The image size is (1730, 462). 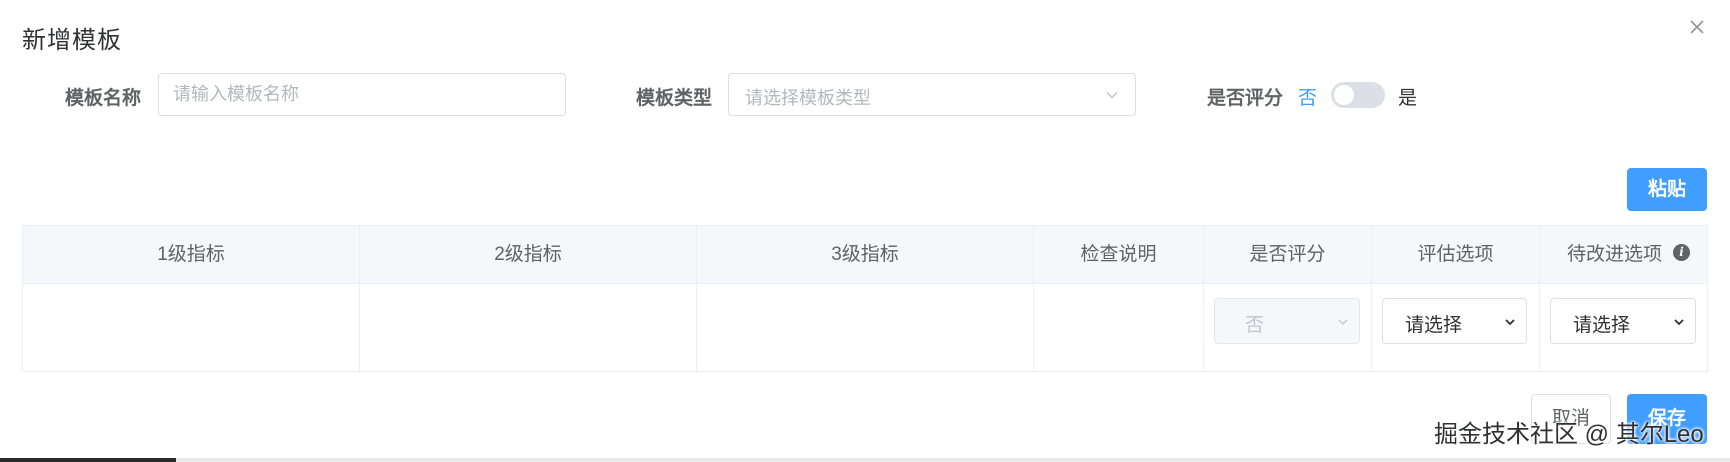 What do you see at coordinates (1434, 325) in the screenshot?
I see `eval-option-value: 请选择` at bounding box center [1434, 325].